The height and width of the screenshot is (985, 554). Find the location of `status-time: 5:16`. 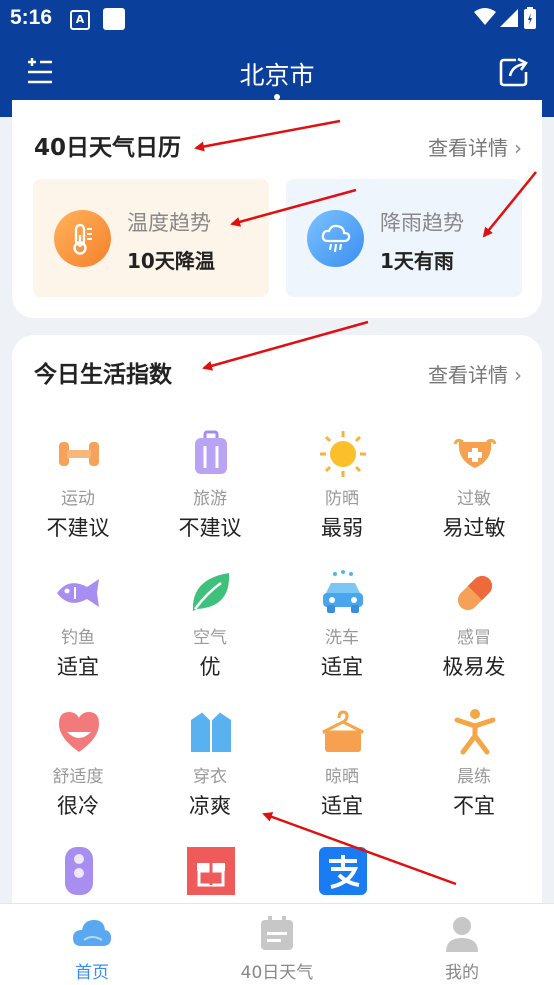

status-time: 5:16 is located at coordinates (31, 17).